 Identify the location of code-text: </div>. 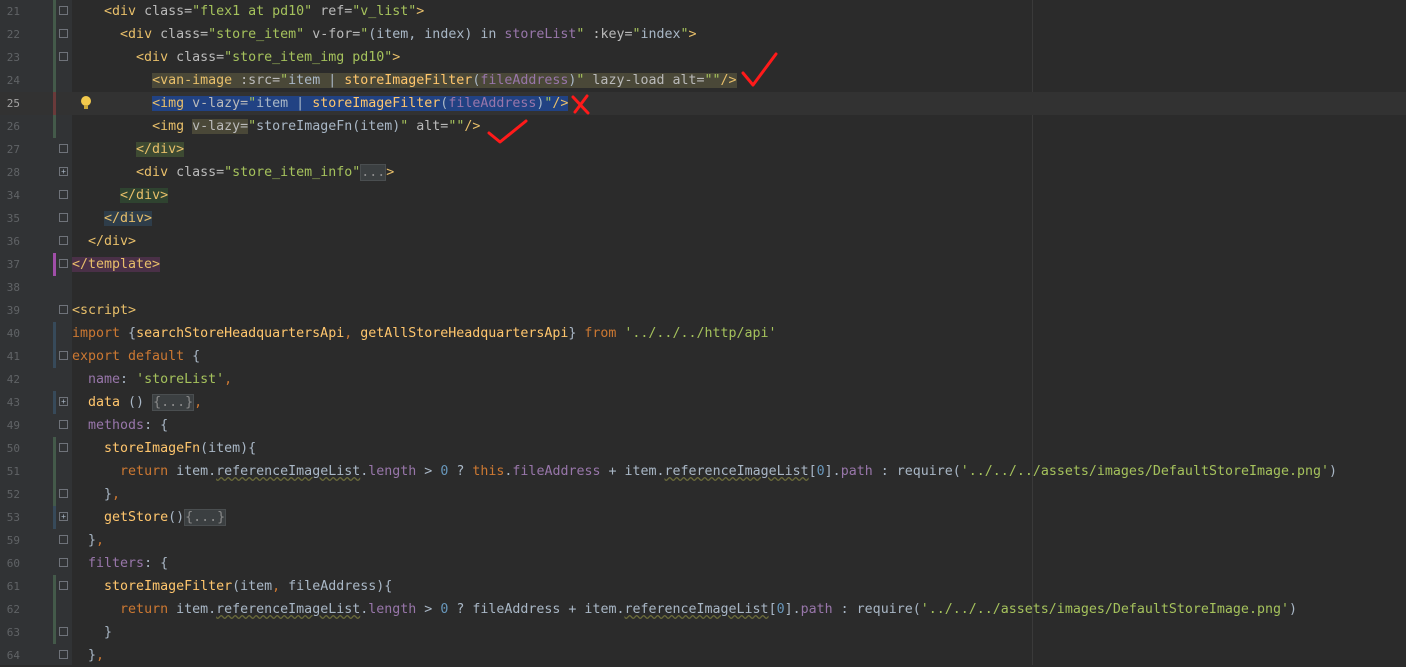
(144, 195).